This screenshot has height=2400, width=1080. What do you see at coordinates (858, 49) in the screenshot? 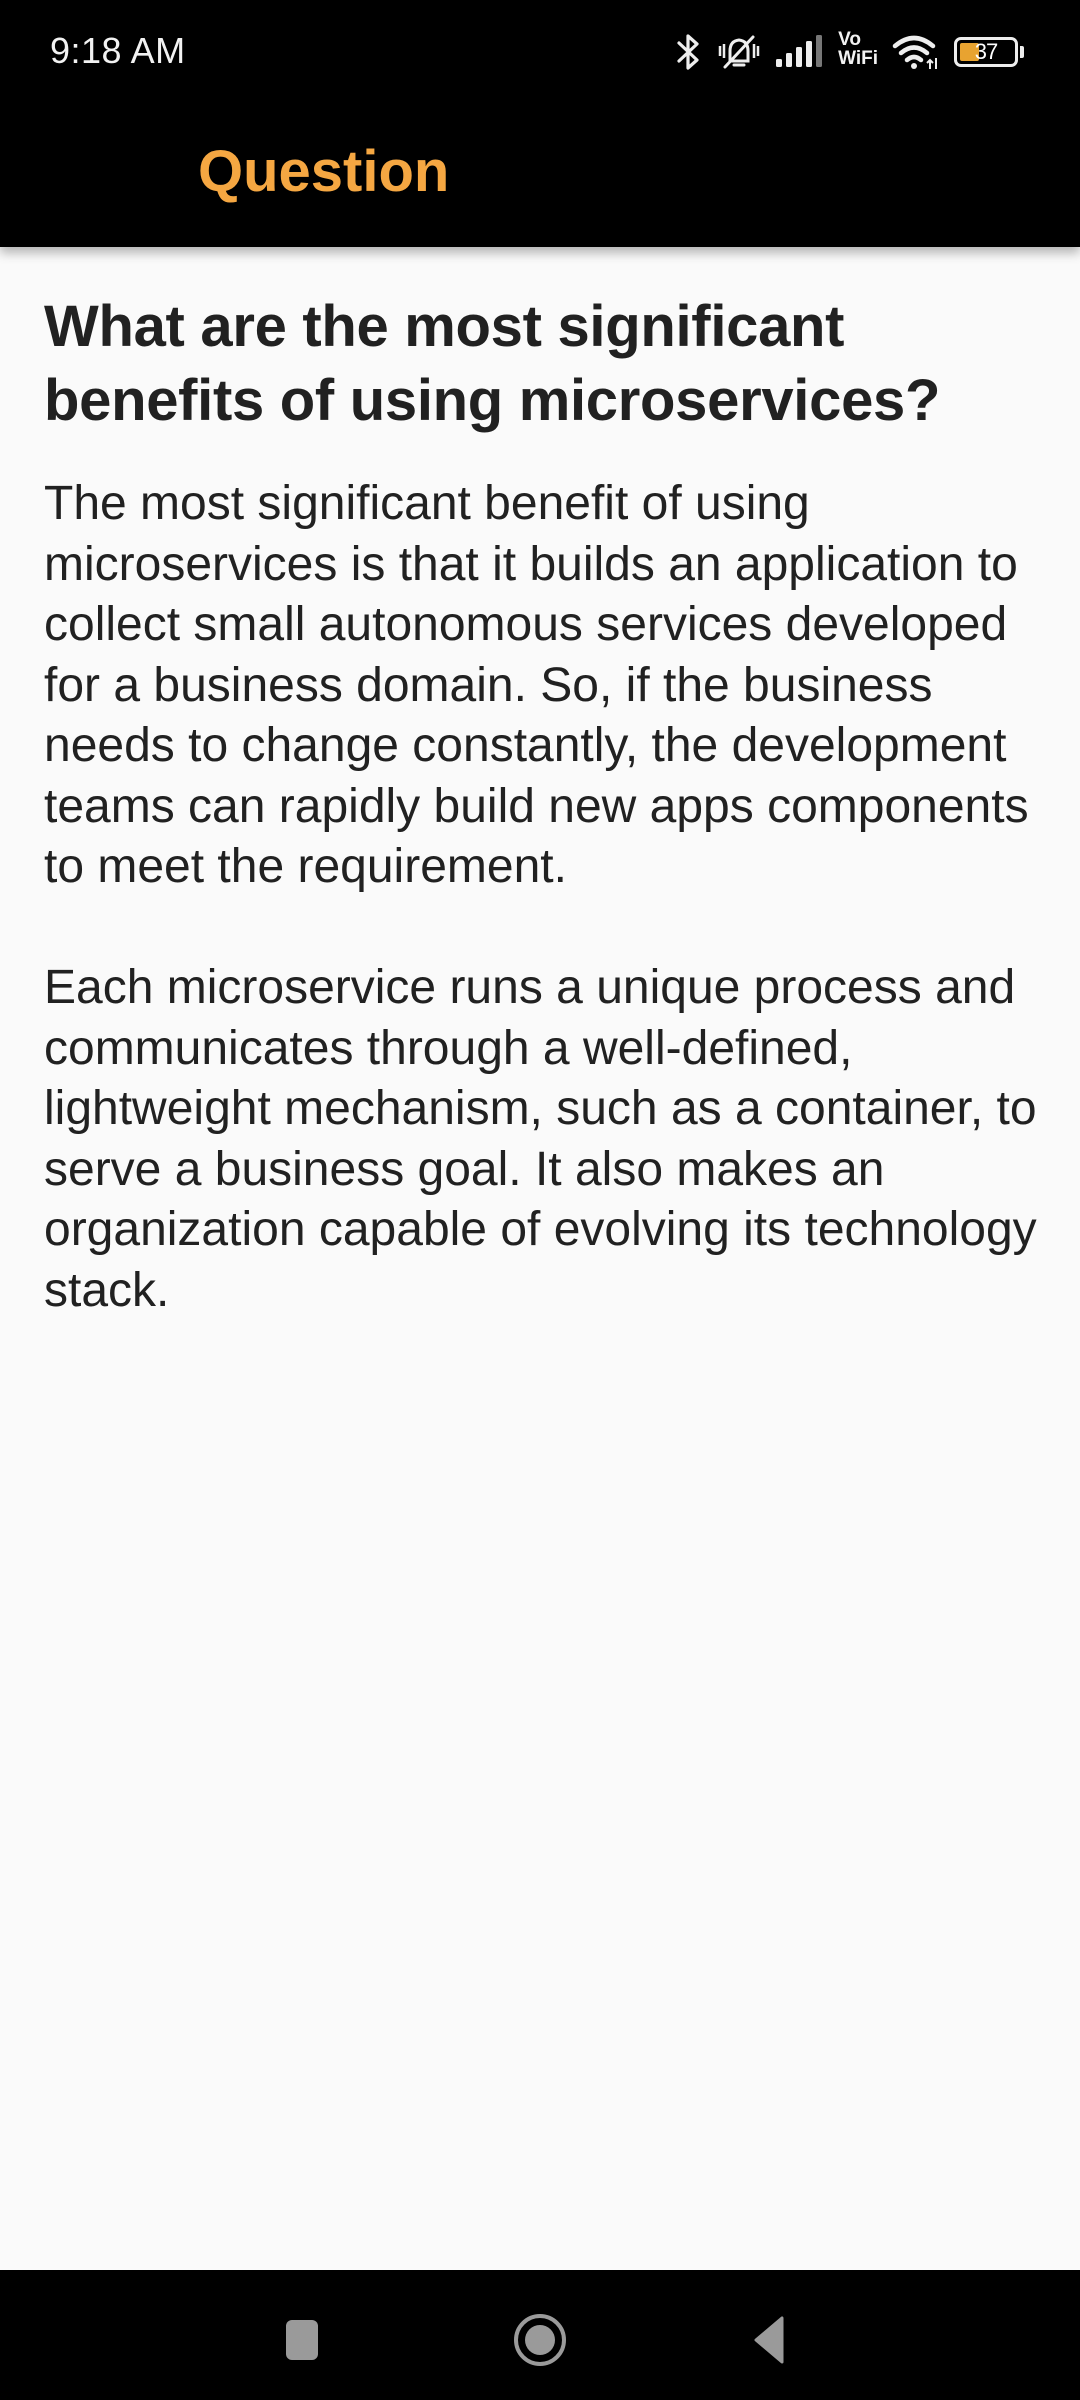
I see `vowifi-icon: Vo WiFi` at bounding box center [858, 49].